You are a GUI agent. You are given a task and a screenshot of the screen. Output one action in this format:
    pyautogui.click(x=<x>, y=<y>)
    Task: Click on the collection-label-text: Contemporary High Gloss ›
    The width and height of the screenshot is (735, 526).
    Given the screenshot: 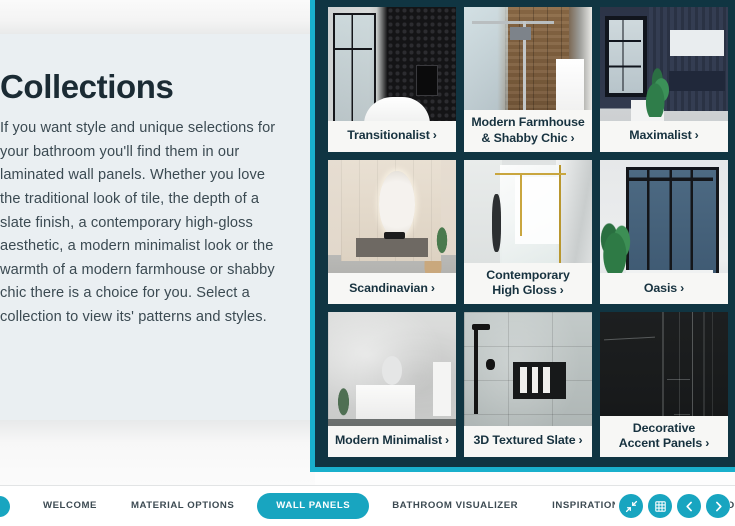 What is the action you would take?
    pyautogui.click(x=528, y=283)
    